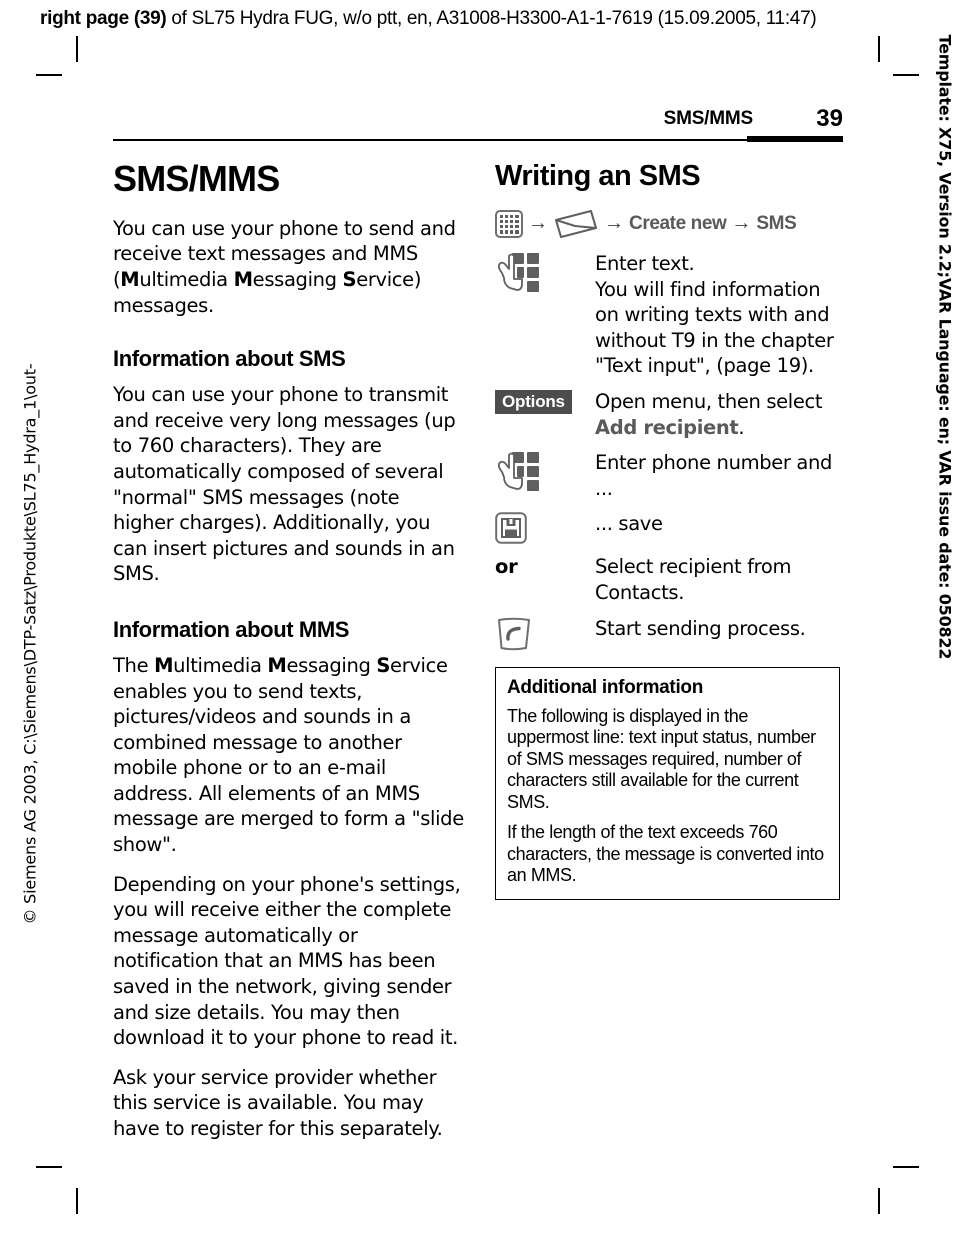  Describe the element at coordinates (538, 223) in the screenshot. I see `breadcrumb-arrow-icon-1: →` at that location.